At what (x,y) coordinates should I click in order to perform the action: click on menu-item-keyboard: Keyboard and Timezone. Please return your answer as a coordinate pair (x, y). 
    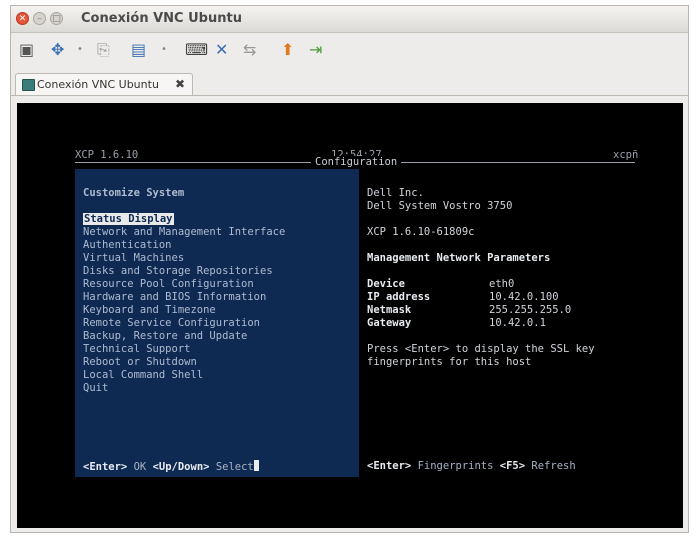
    Looking at the image, I should click on (149, 310).